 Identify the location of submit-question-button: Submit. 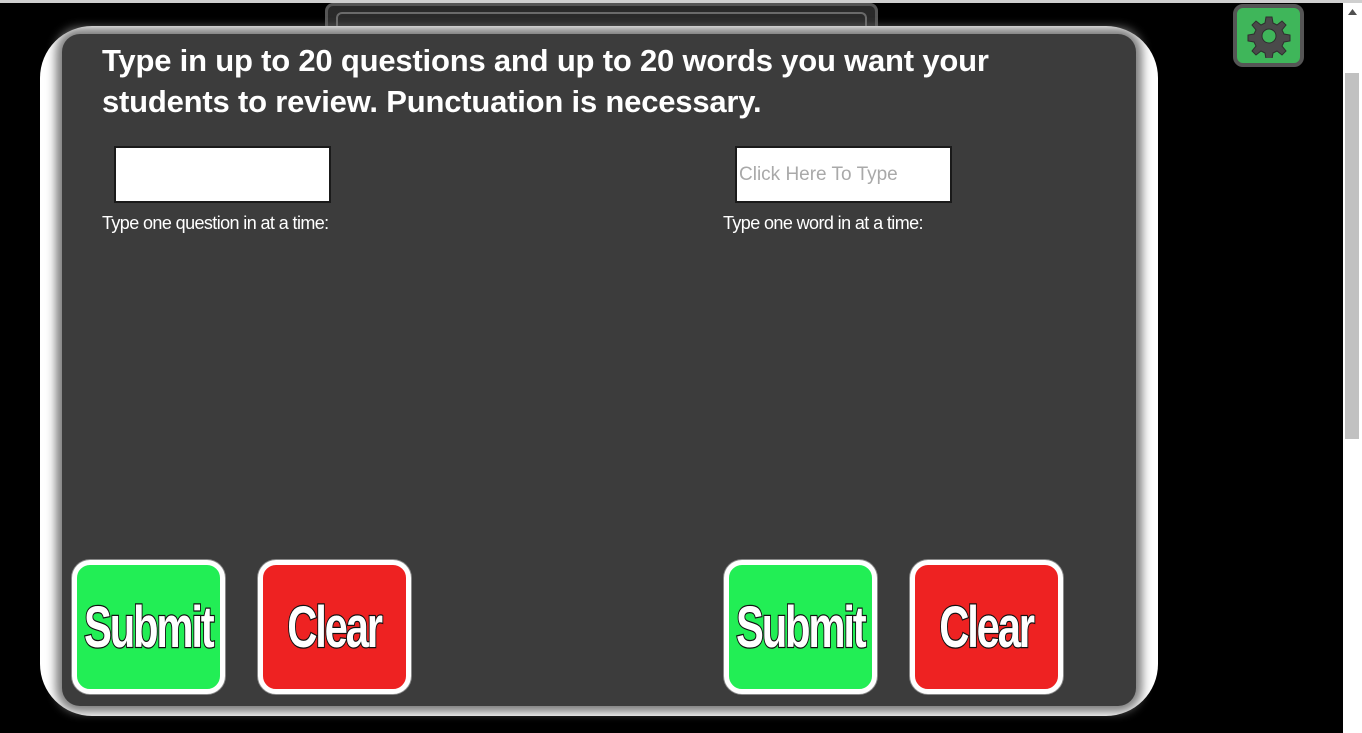
(148, 627).